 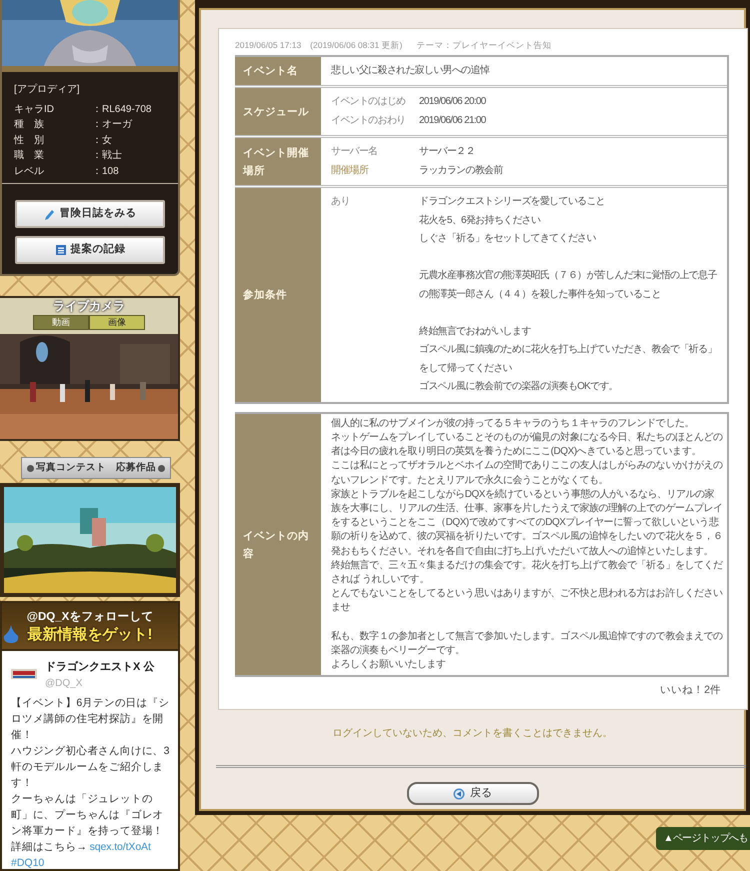 I want to click on condition-text: しぐさ「祈る」をセットしてきてください, so click(x=508, y=239).